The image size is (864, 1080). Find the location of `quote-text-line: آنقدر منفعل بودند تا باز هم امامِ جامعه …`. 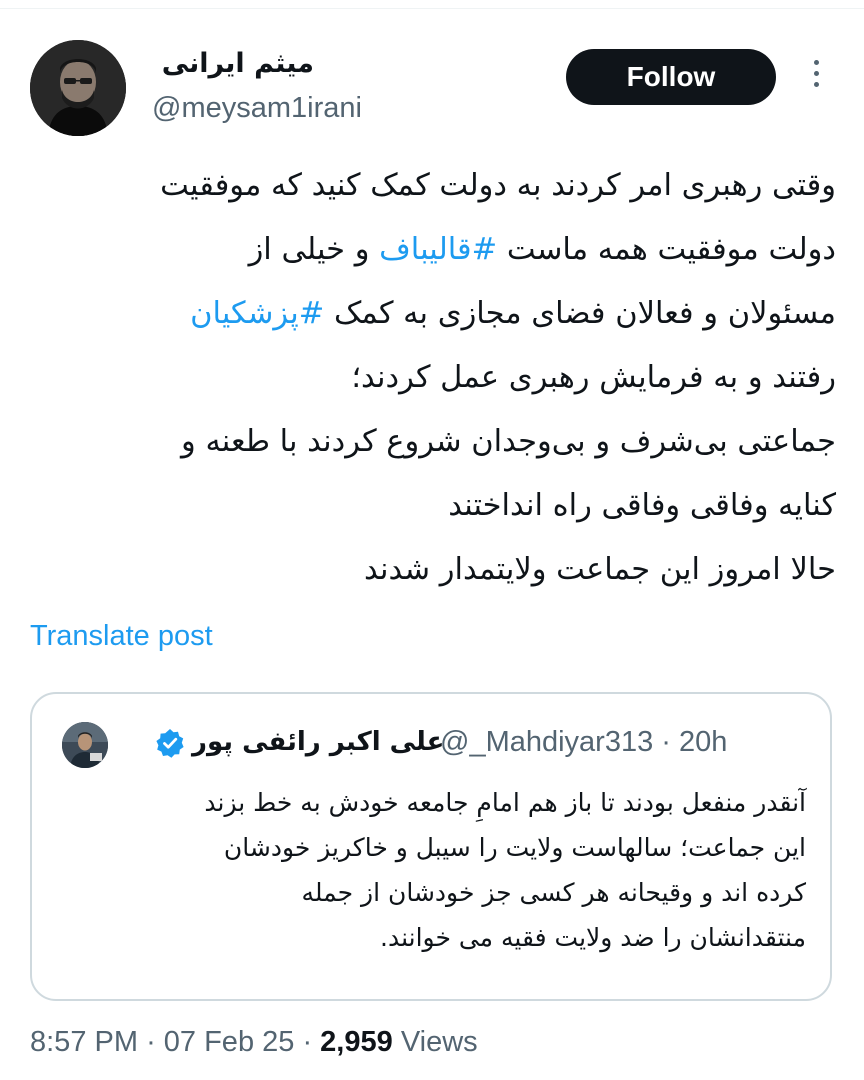

quote-text-line: آنقدر منفعل بودند تا باز هم امامِ جامعه … is located at coordinates (505, 802).